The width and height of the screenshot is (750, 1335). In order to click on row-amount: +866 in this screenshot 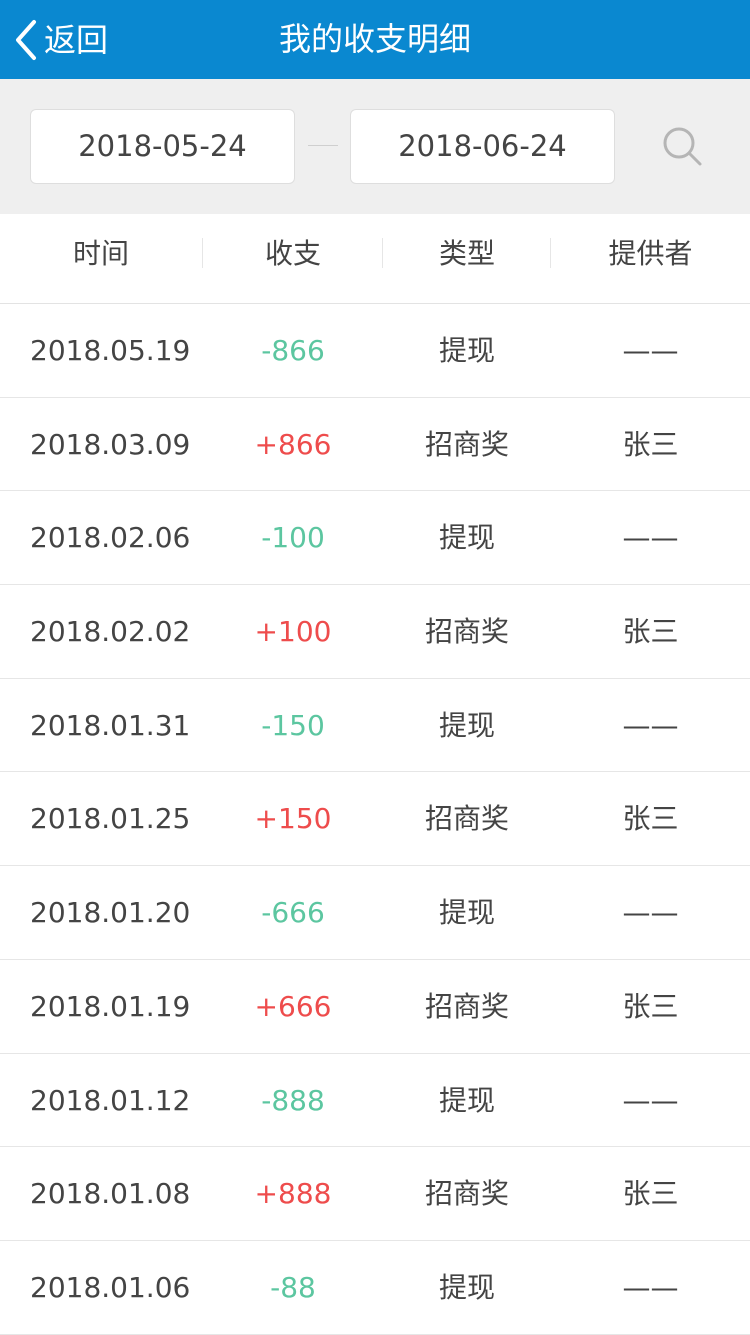, I will do `click(293, 444)`.